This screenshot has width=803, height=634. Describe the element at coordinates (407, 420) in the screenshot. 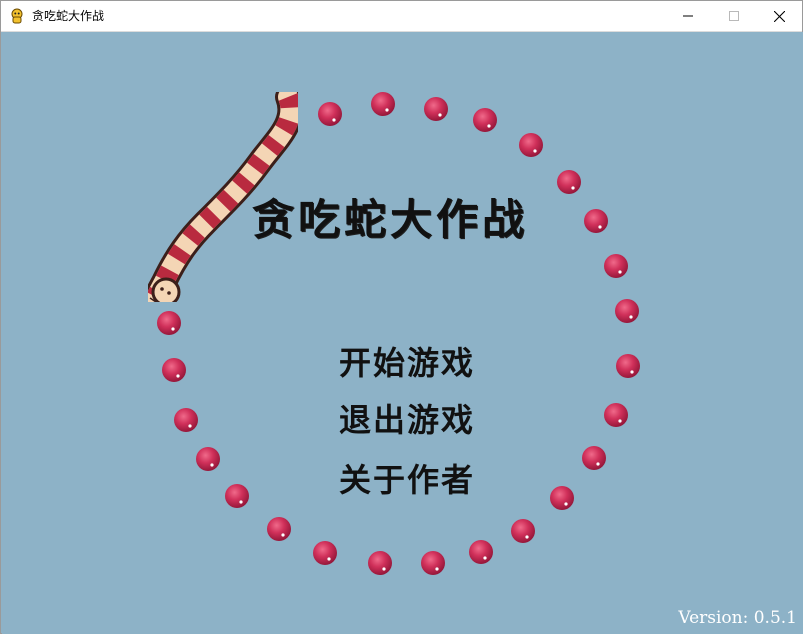

I see `quit-game-button: 退出游戏` at that location.